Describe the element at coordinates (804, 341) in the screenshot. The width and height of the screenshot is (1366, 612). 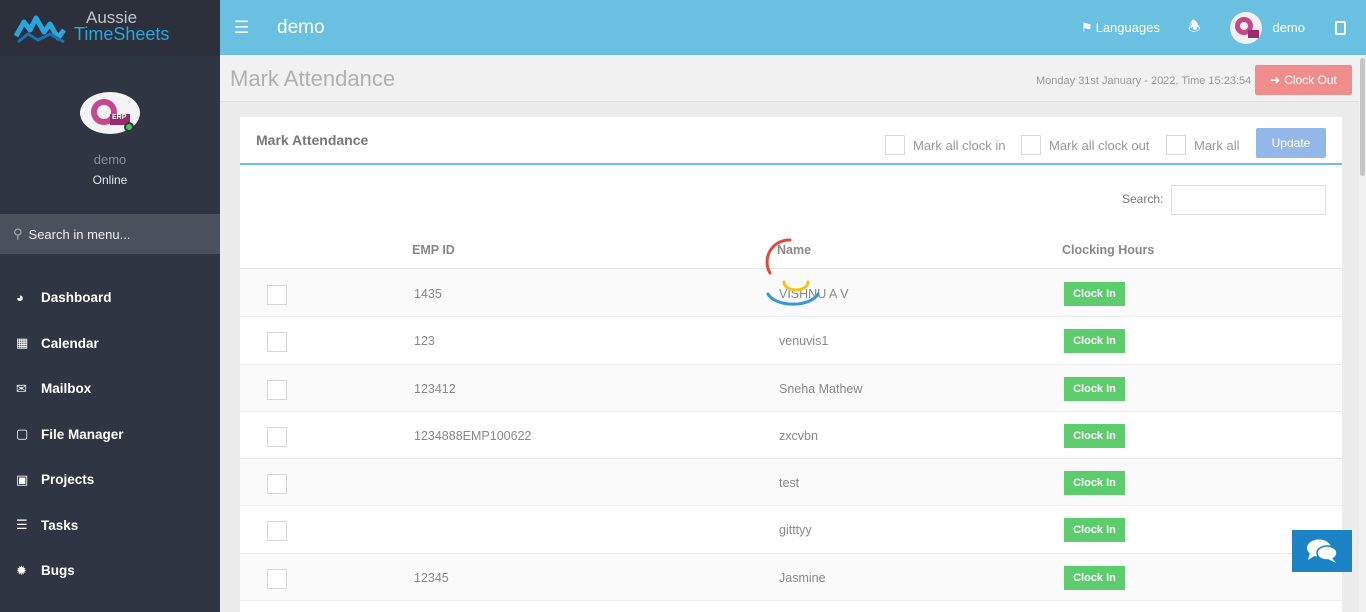
I see `name-cell: venuvis1` at that location.